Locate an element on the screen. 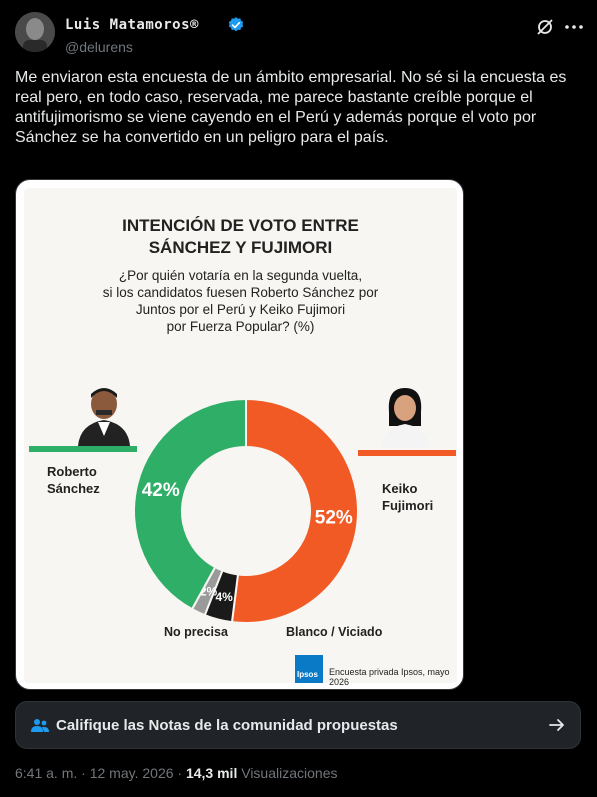  label-blanco-viciado: Blanco / Viciado is located at coordinates (334, 632).